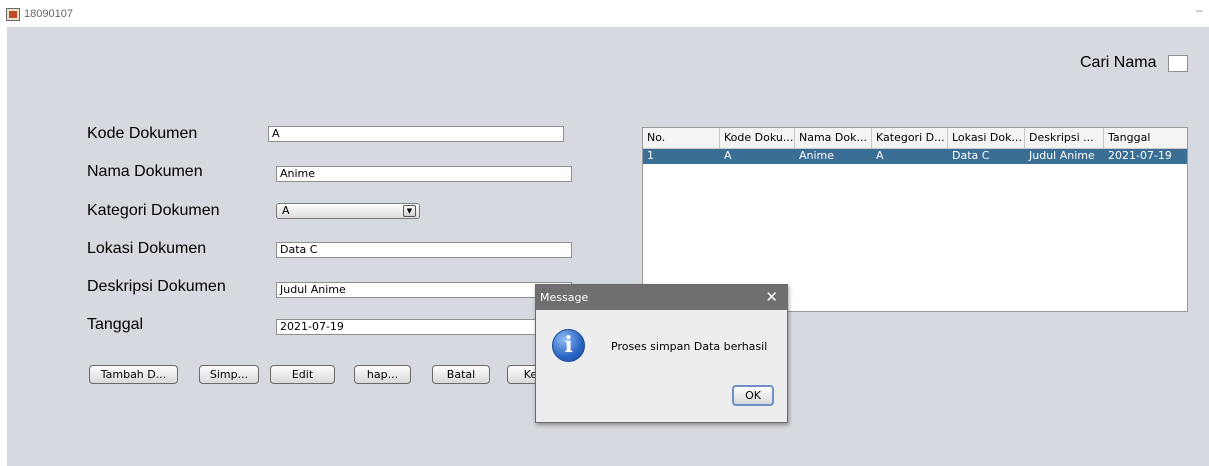  I want to click on deskripsi-dokumen-label: Deskripsi Dokumen, so click(156, 286).